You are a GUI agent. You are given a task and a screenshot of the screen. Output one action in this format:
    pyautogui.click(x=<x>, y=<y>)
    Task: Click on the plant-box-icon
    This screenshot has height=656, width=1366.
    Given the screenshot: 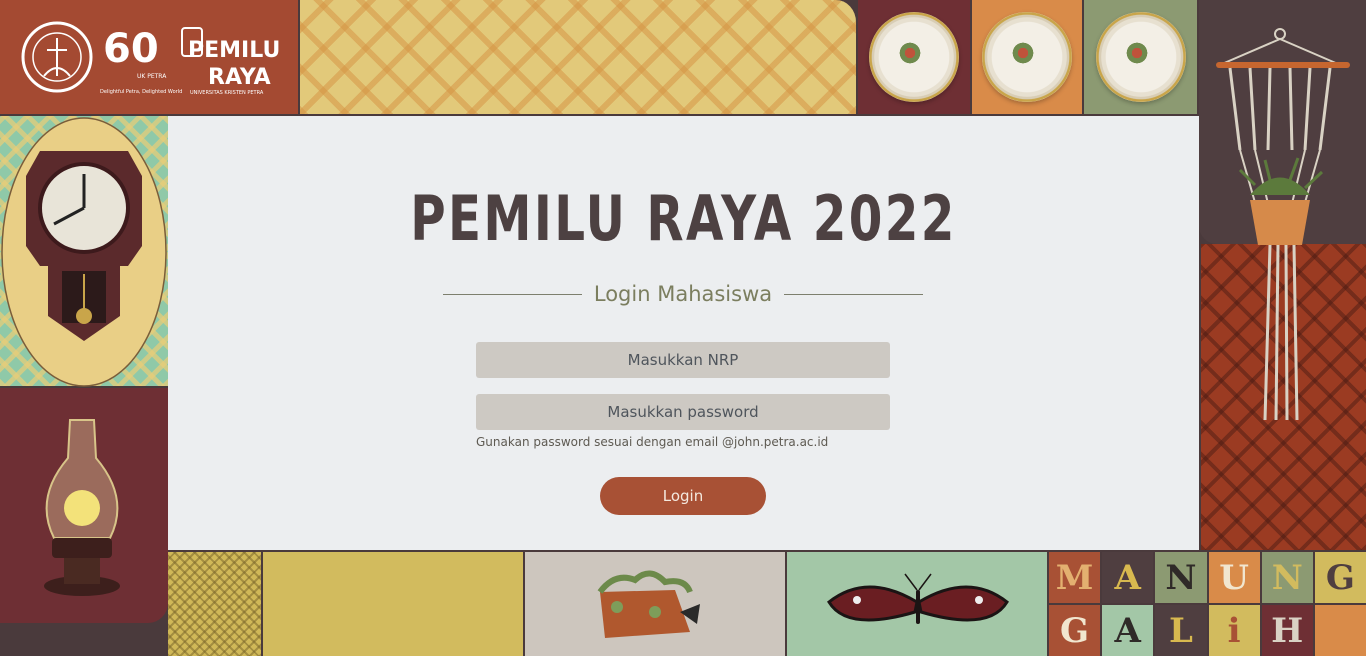 What is the action you would take?
    pyautogui.click(x=648, y=604)
    